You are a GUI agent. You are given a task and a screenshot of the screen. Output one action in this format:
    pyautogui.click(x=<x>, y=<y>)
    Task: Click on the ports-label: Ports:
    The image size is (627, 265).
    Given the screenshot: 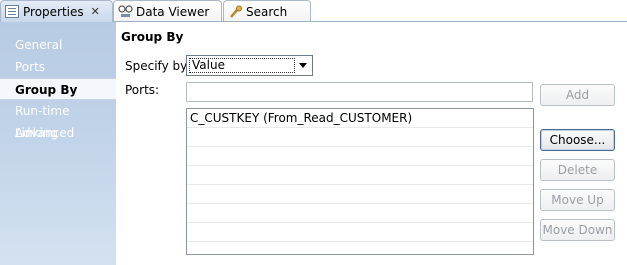 What is the action you would take?
    pyautogui.click(x=142, y=90)
    